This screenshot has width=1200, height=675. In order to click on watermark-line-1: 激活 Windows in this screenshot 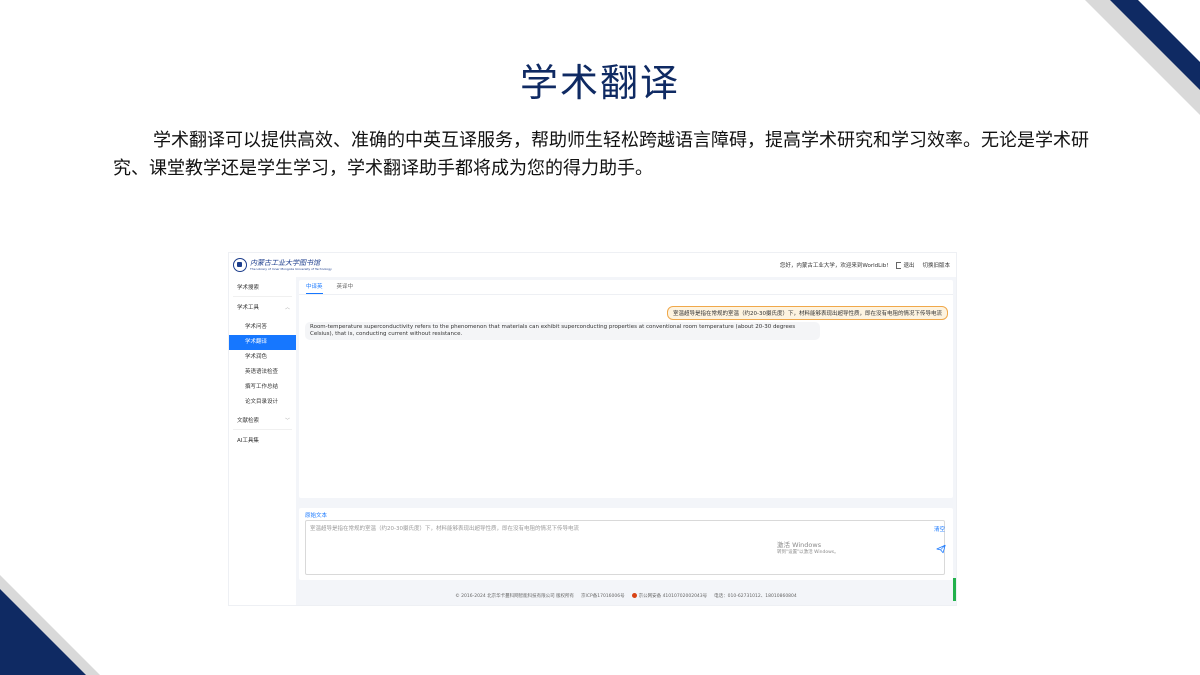, I will do `click(799, 545)`.